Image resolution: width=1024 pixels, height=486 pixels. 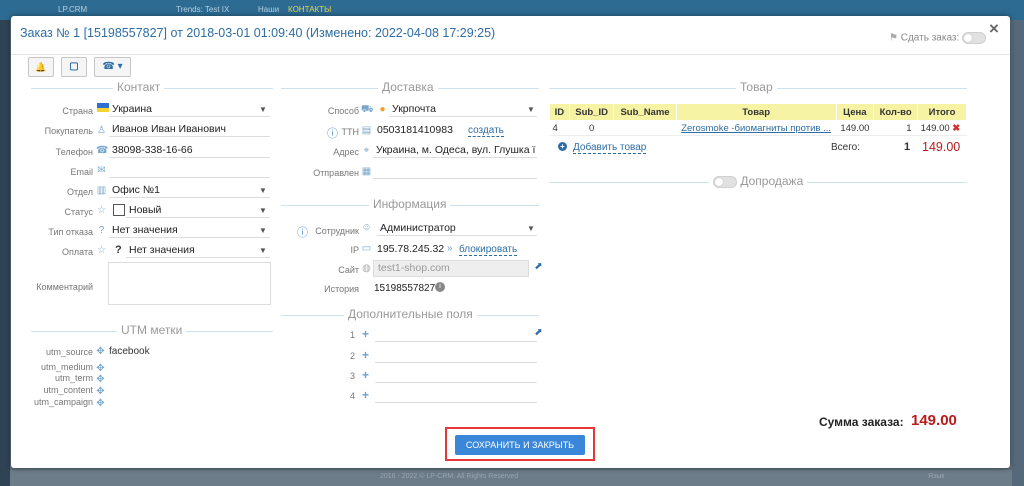 What do you see at coordinates (942, 112) in the screenshot?
I see `col-total: Итого` at bounding box center [942, 112].